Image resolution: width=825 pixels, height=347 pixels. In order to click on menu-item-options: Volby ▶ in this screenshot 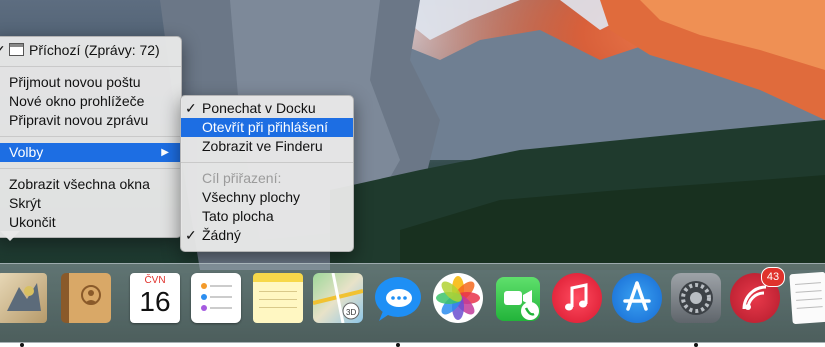, I will do `click(90, 152)`.